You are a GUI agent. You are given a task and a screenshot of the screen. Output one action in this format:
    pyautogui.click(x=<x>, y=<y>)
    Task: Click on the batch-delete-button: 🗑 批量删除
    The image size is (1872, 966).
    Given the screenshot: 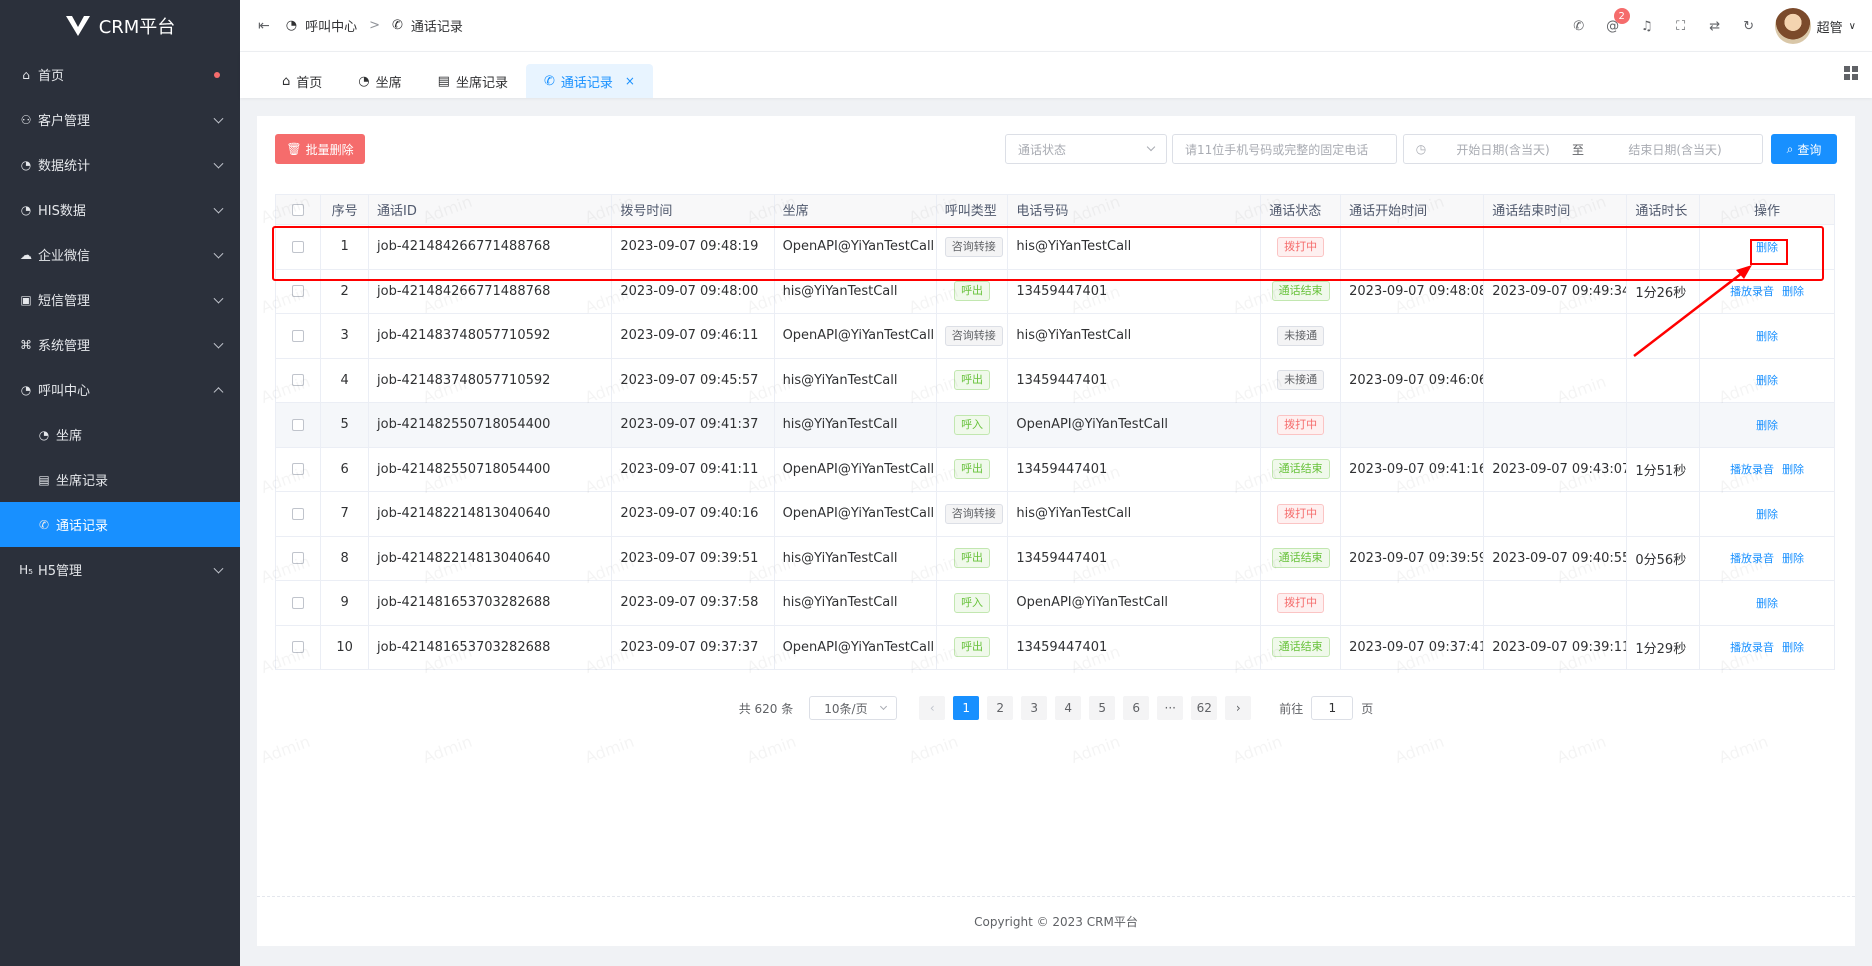 What is the action you would take?
    pyautogui.click(x=320, y=149)
    